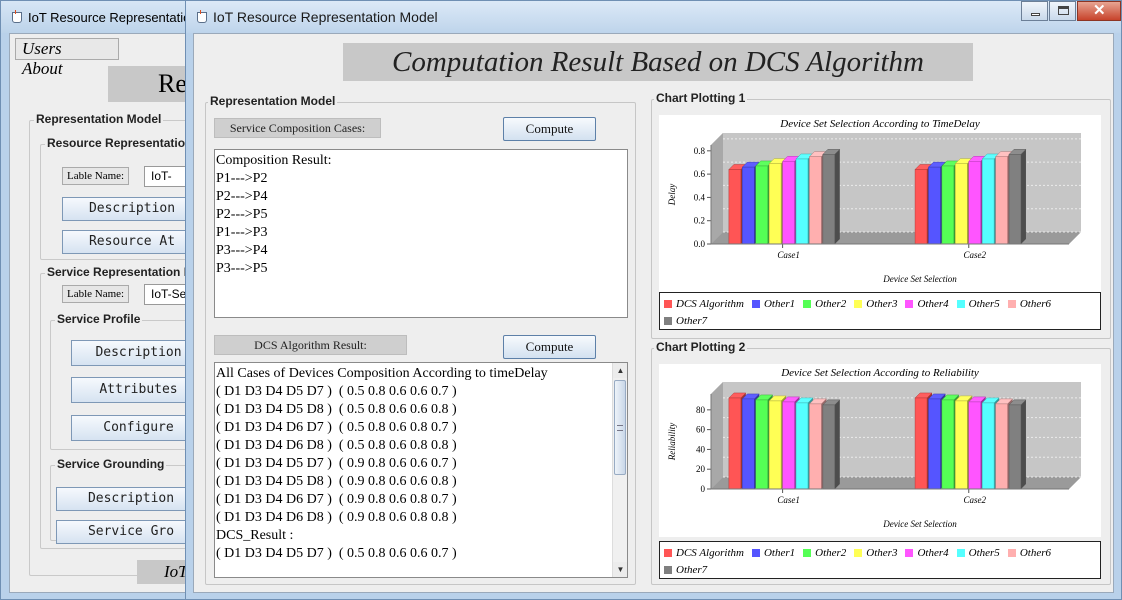 This screenshot has height=600, width=1122. What do you see at coordinates (620, 370) in the screenshot?
I see `scroll-up-arrow-icon: ▲` at bounding box center [620, 370].